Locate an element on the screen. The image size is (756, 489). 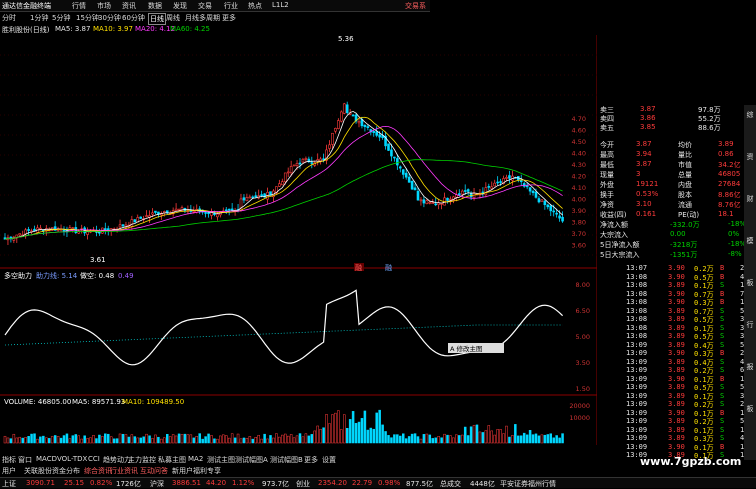
bottom-tab: MA2 is located at coordinates (195, 459).